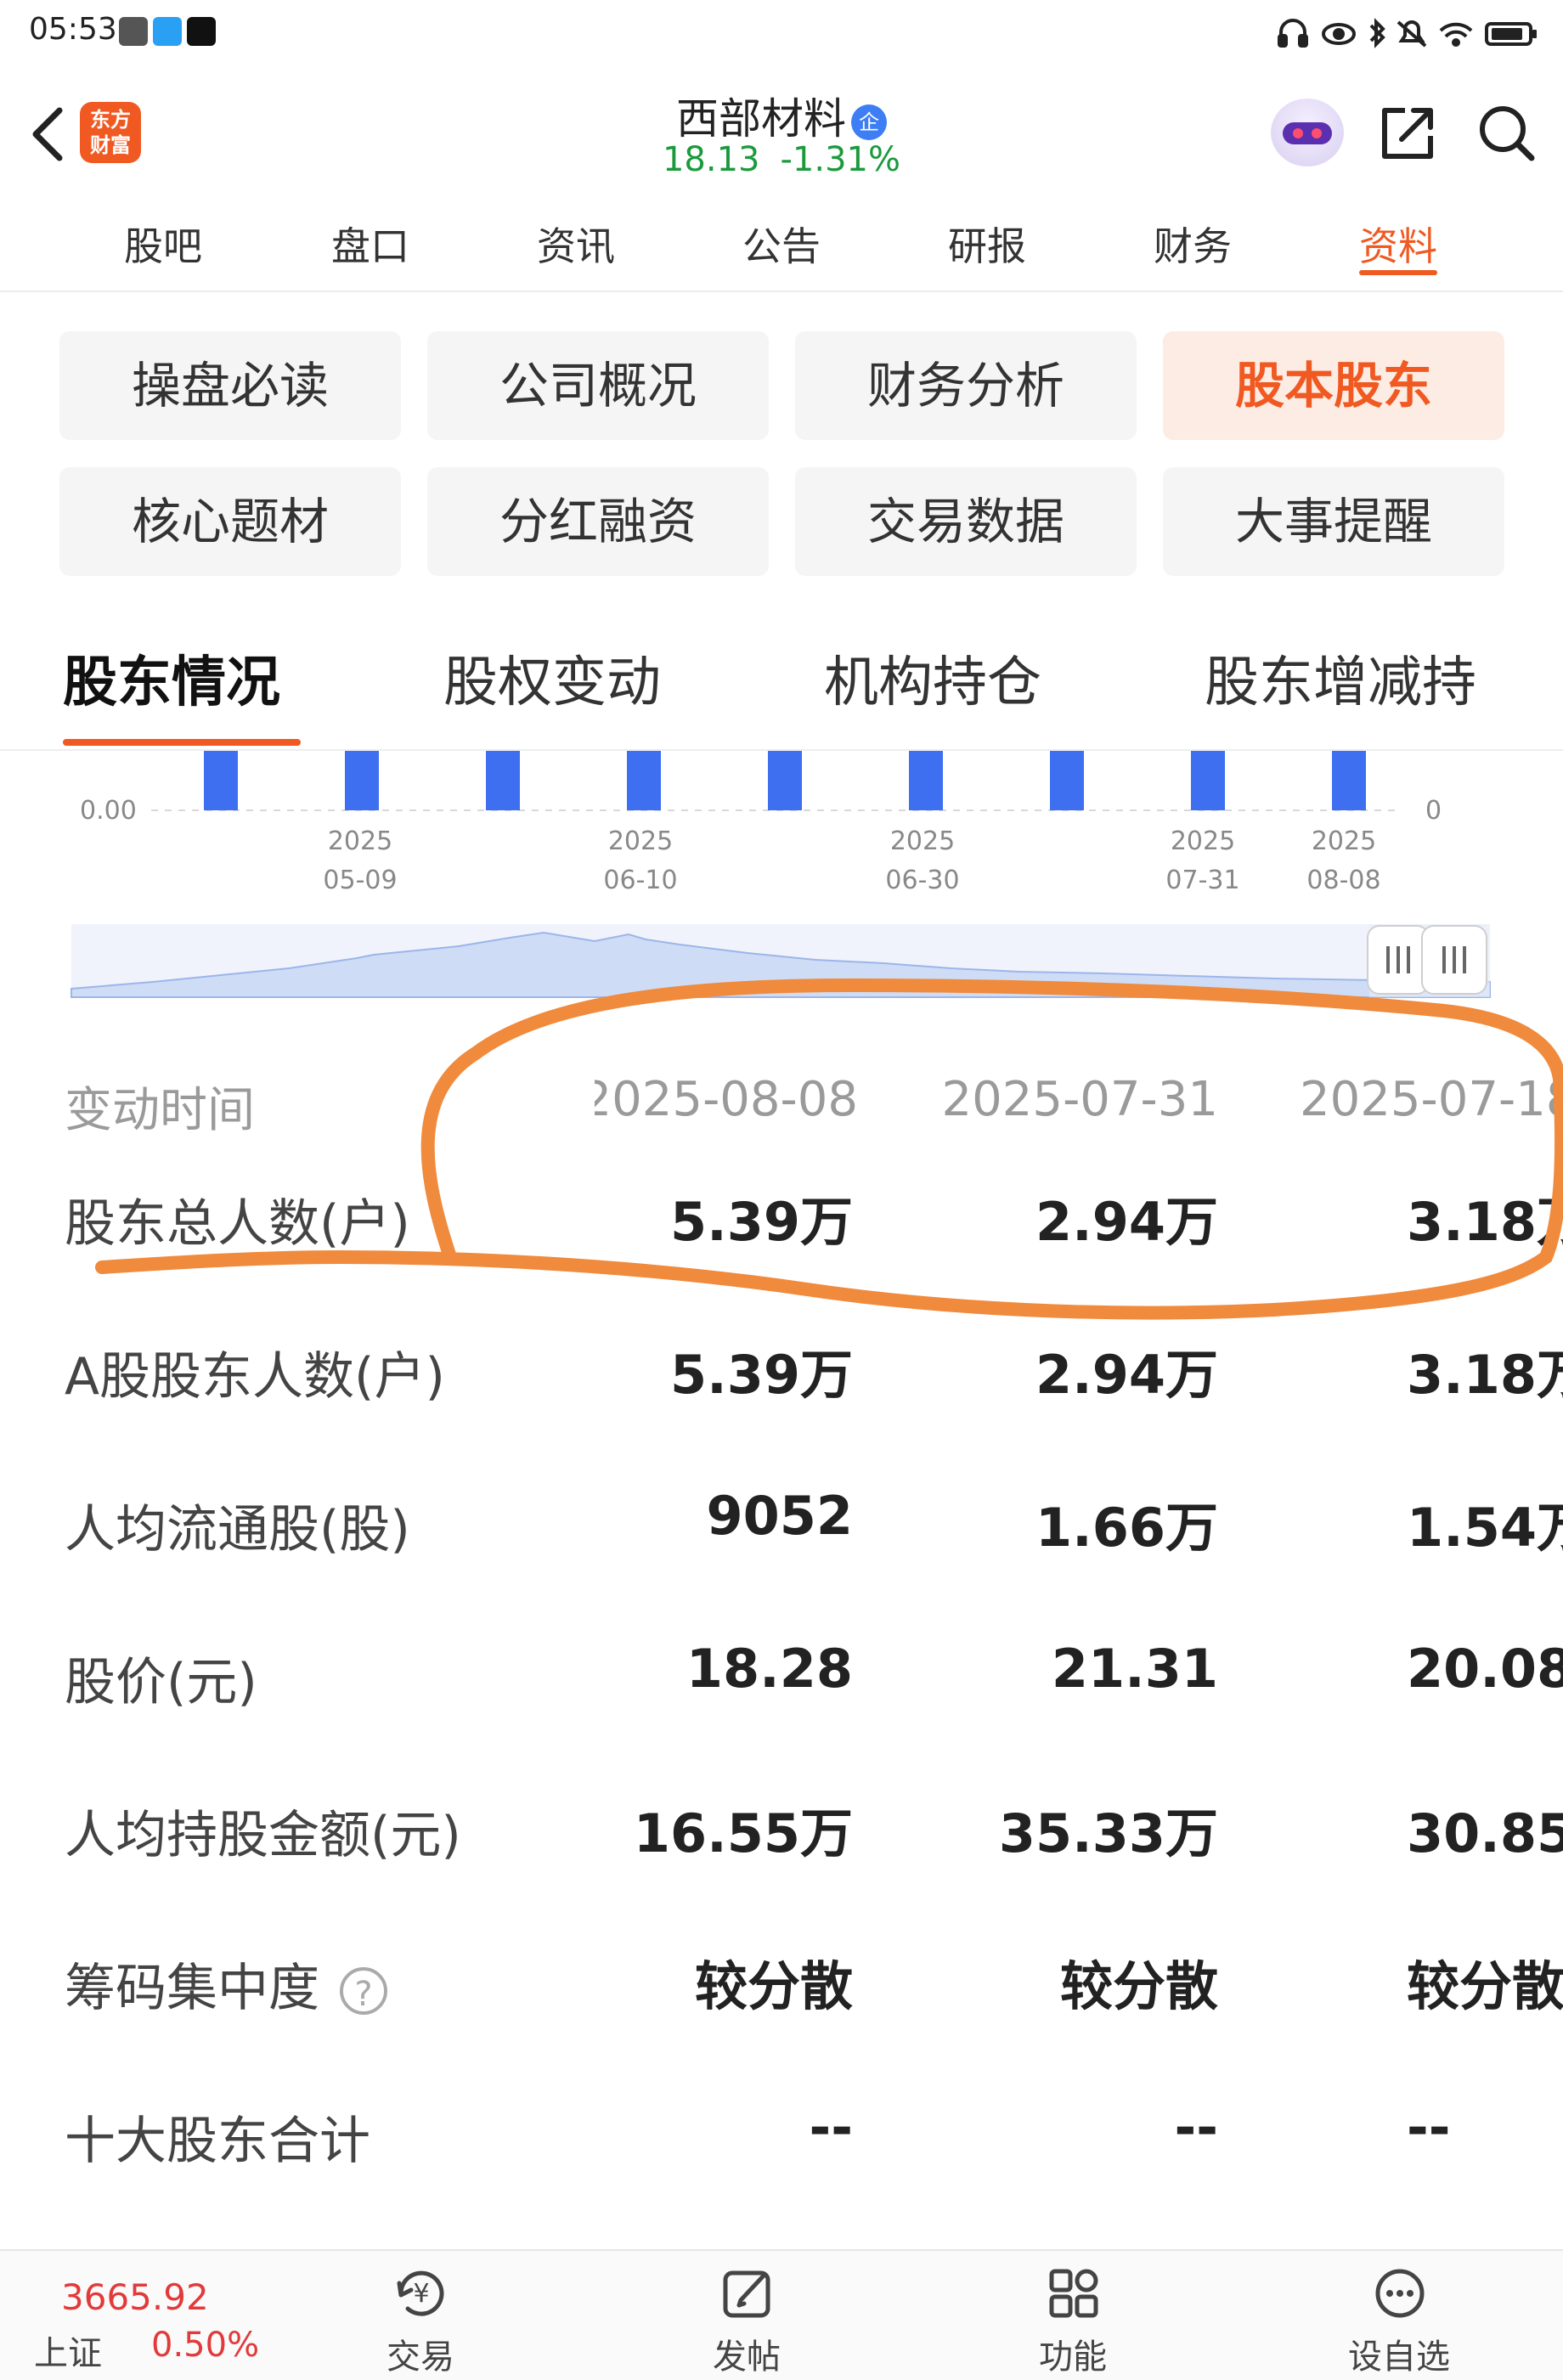  Describe the element at coordinates (263, 1835) in the screenshot. I see `row-label-text: 人均持股金额(元)` at that location.